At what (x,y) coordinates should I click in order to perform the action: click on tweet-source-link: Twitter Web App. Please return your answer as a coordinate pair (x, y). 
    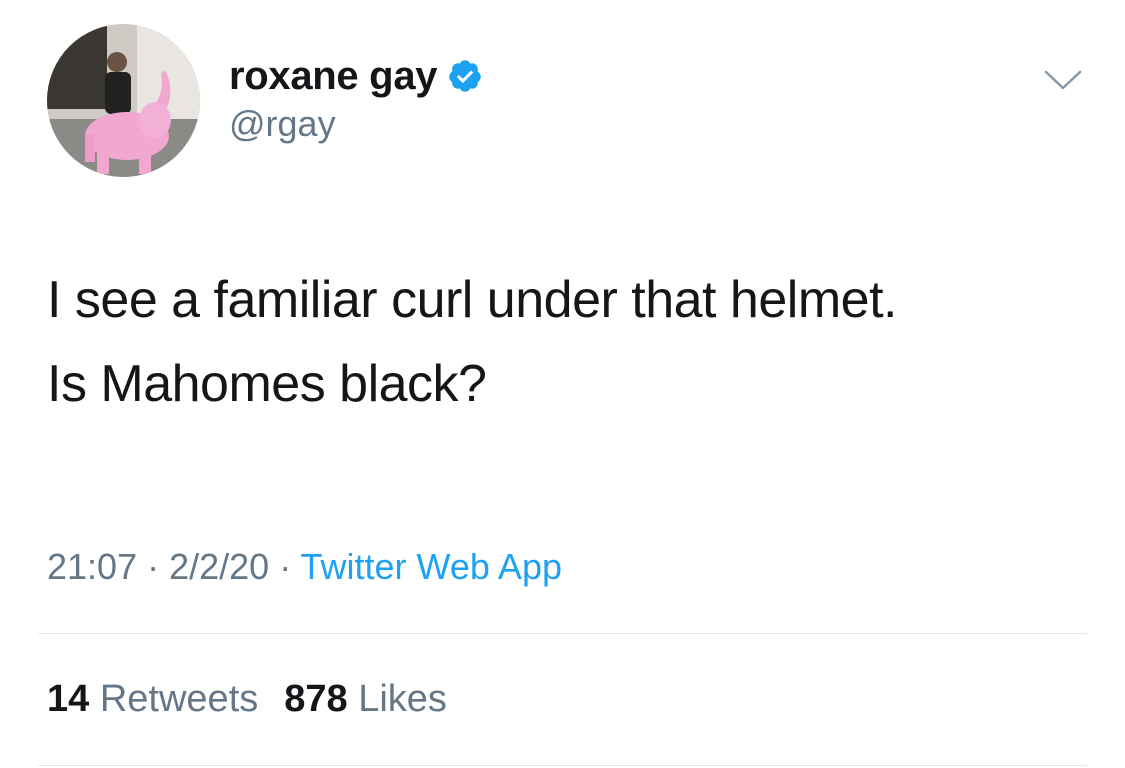
    Looking at the image, I should click on (431, 566).